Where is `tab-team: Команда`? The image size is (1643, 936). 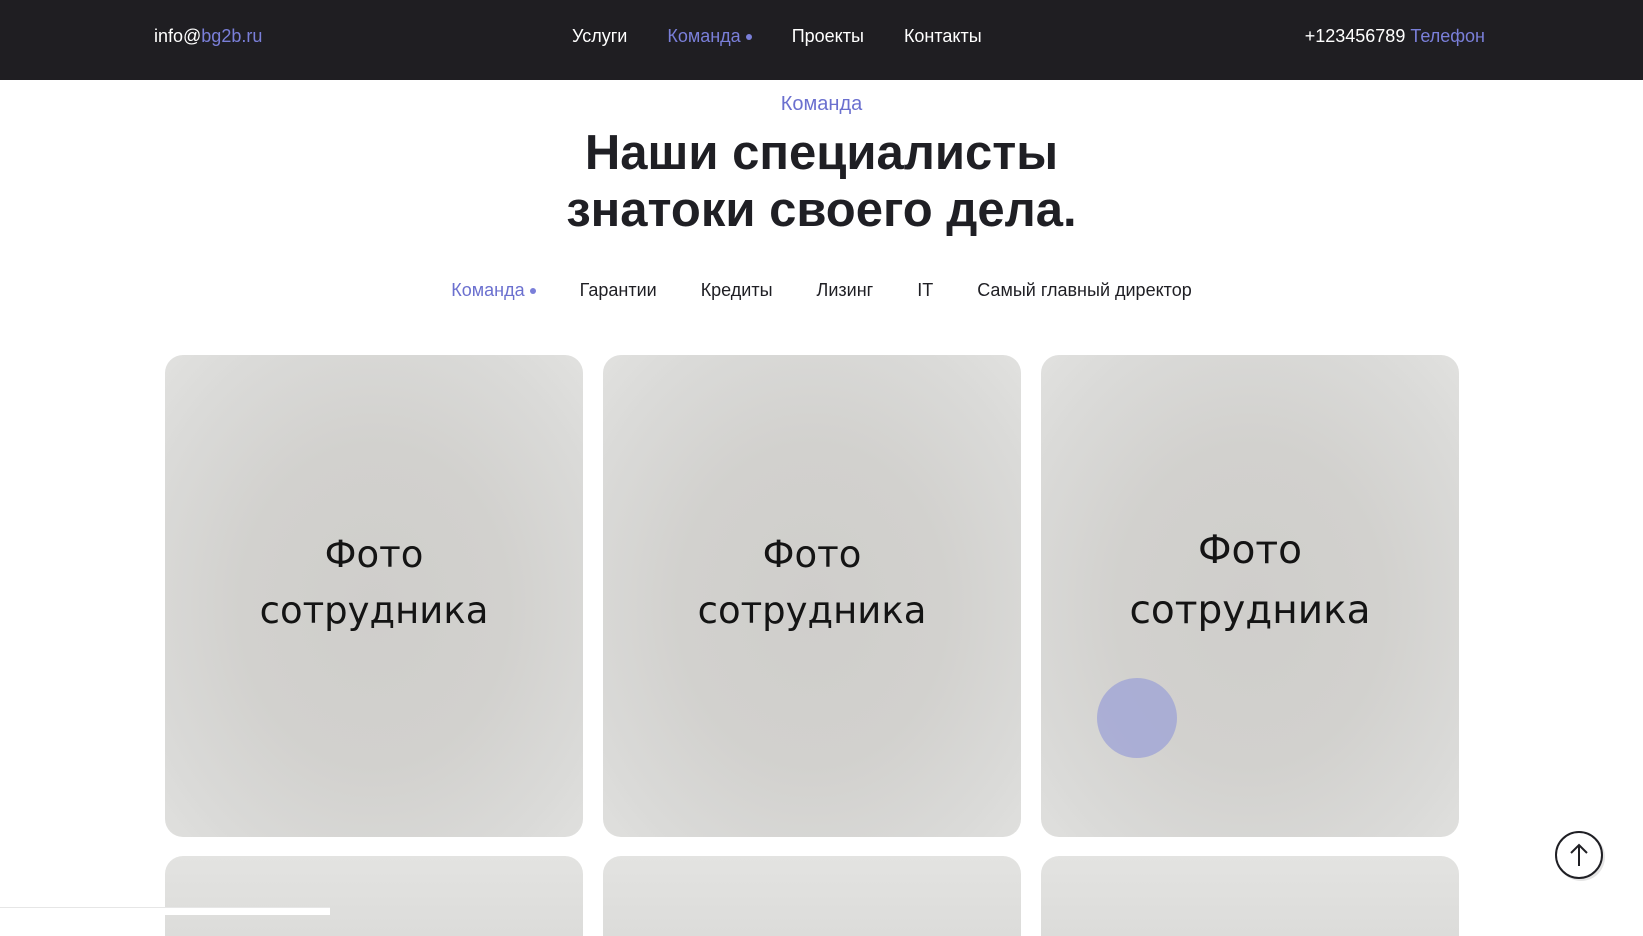
tab-team: Команда is located at coordinates (493, 290).